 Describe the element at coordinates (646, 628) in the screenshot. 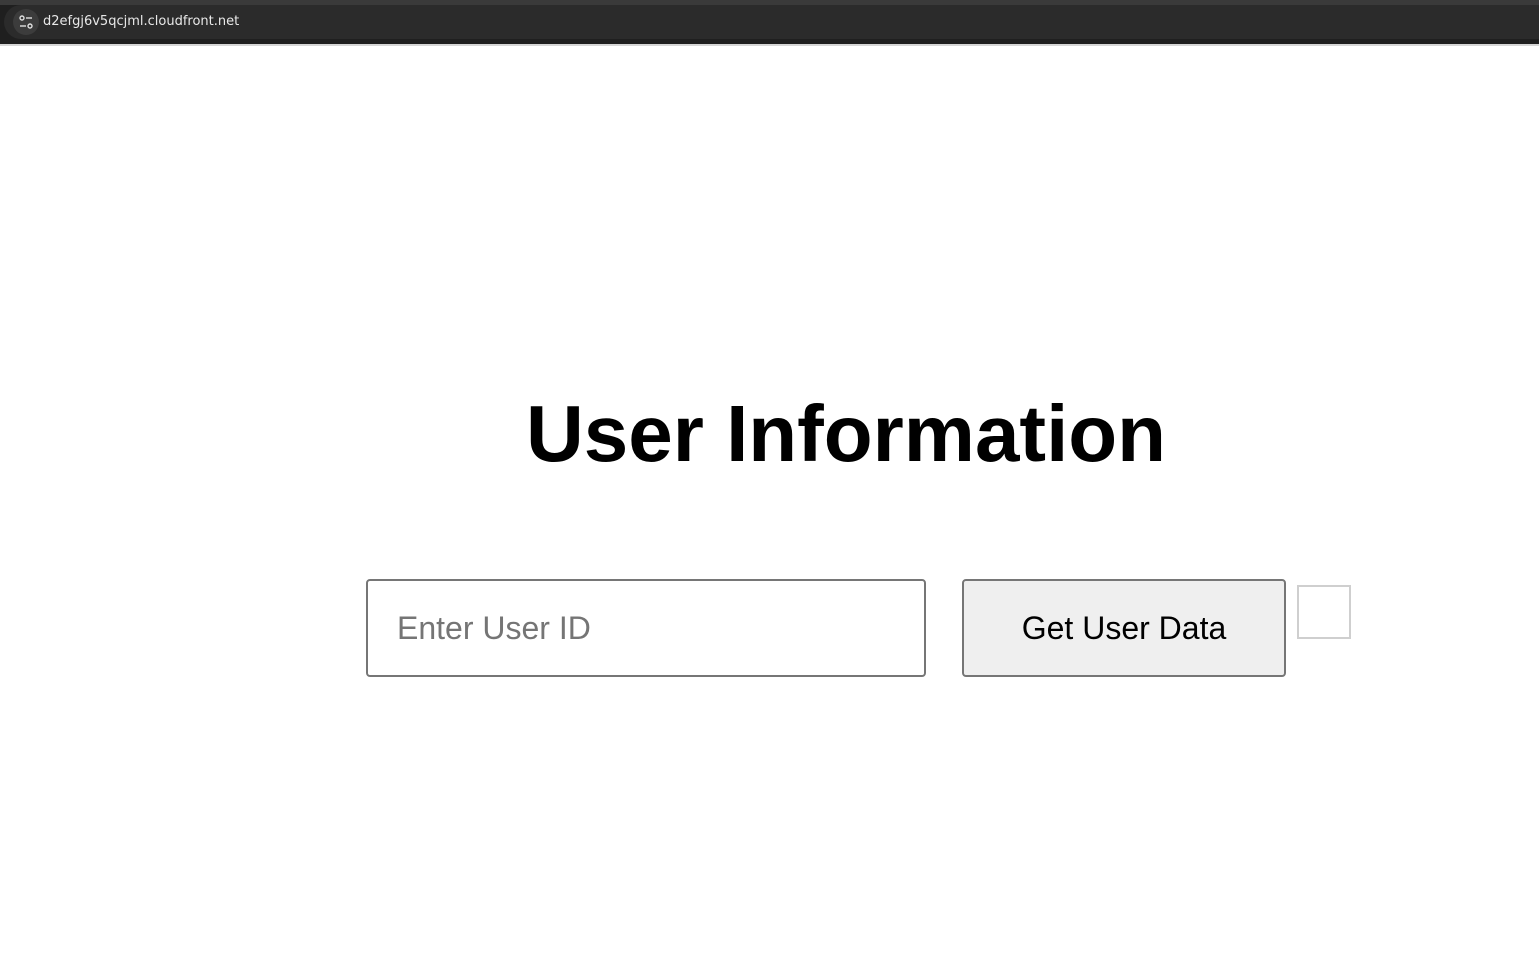

I see `user-id-input` at that location.